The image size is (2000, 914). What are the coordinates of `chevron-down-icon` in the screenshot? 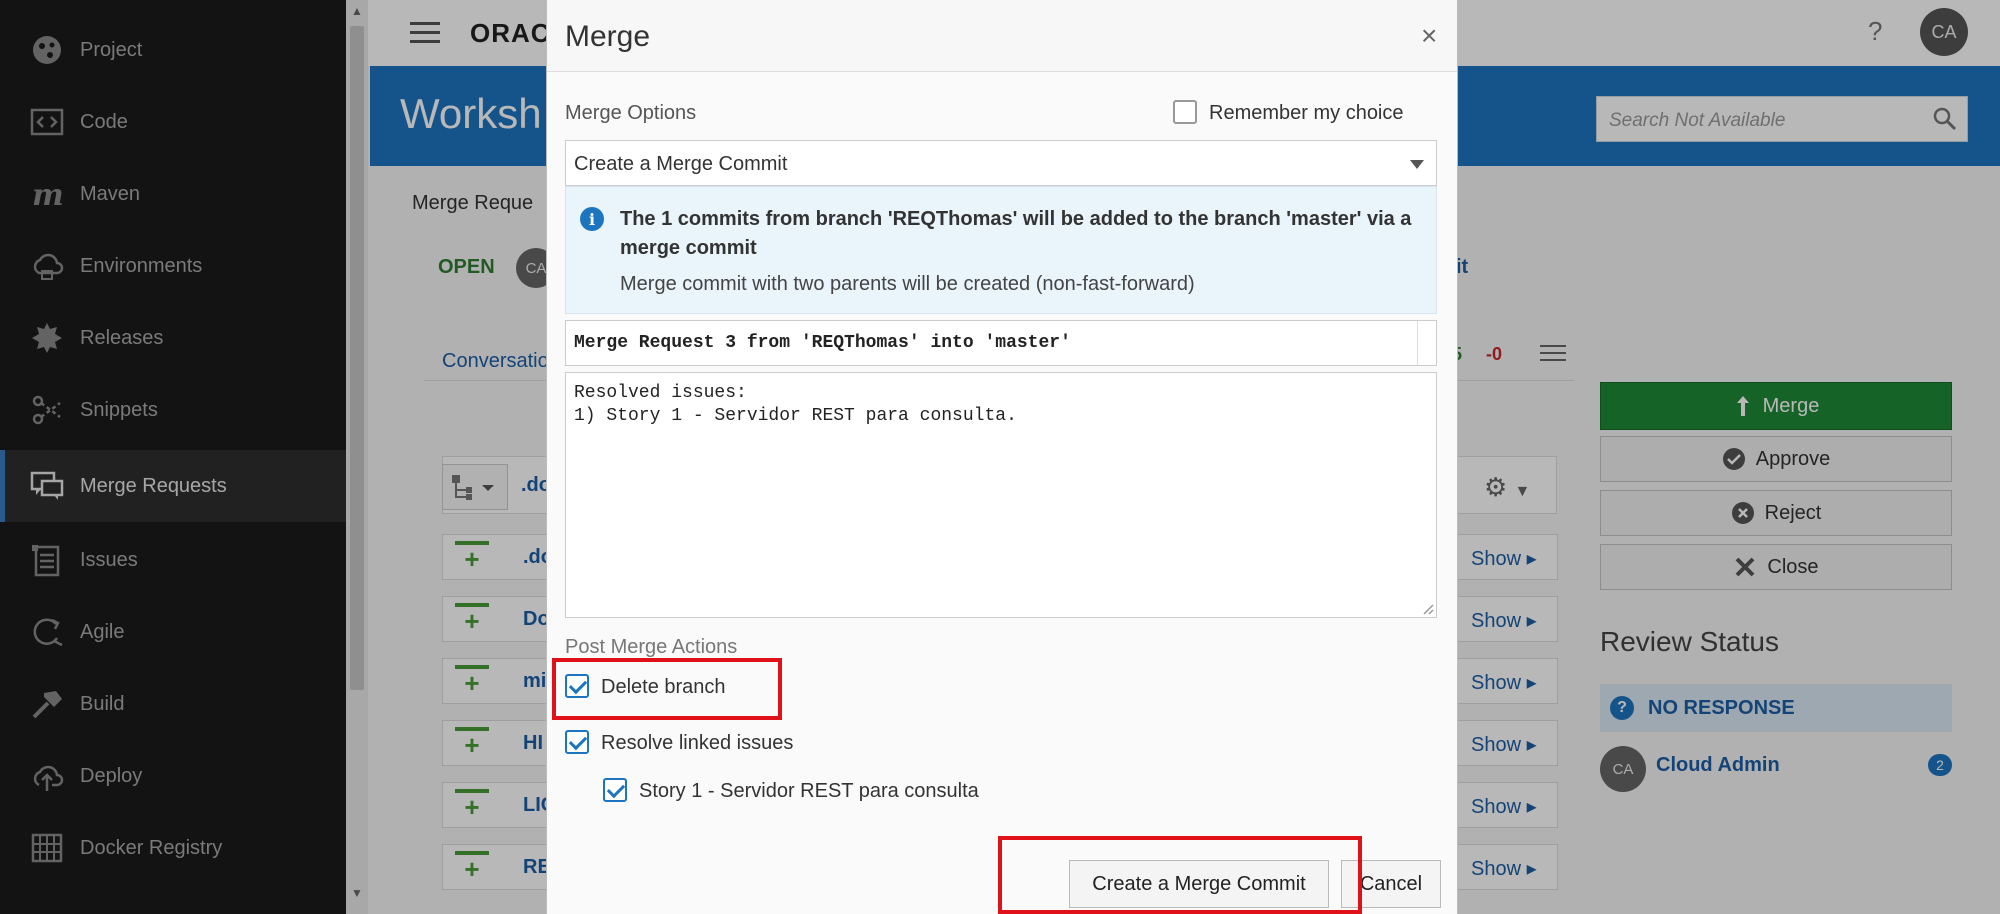 It's located at (1417, 164).